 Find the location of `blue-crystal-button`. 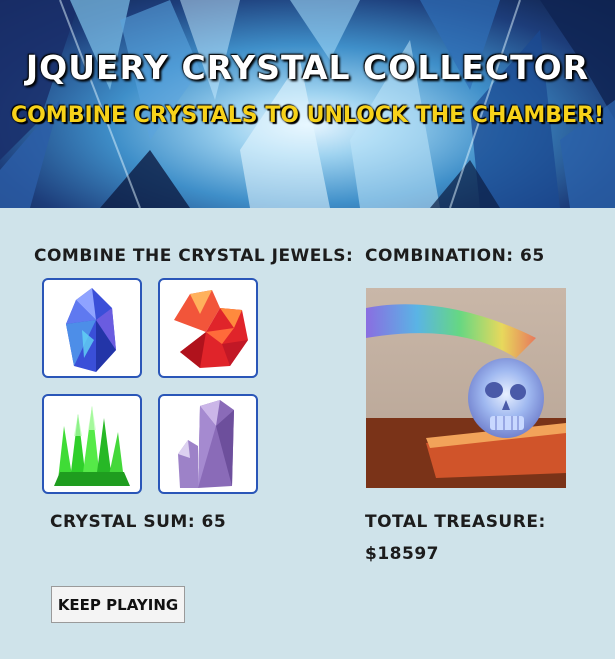

blue-crystal-button is located at coordinates (92, 328).